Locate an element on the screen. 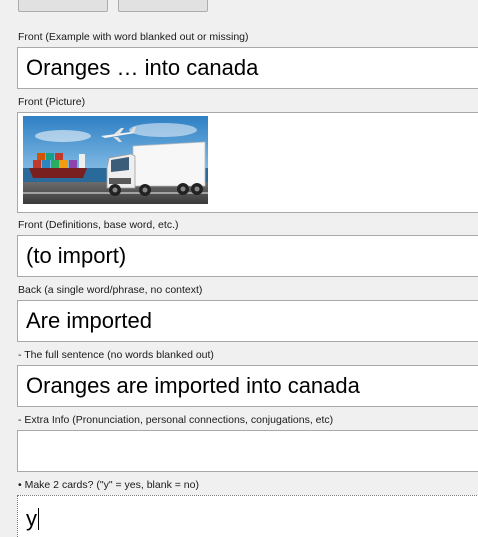 The width and height of the screenshot is (478, 537). field-input-front-example: Oranges … into canada is located at coordinates (247, 68).